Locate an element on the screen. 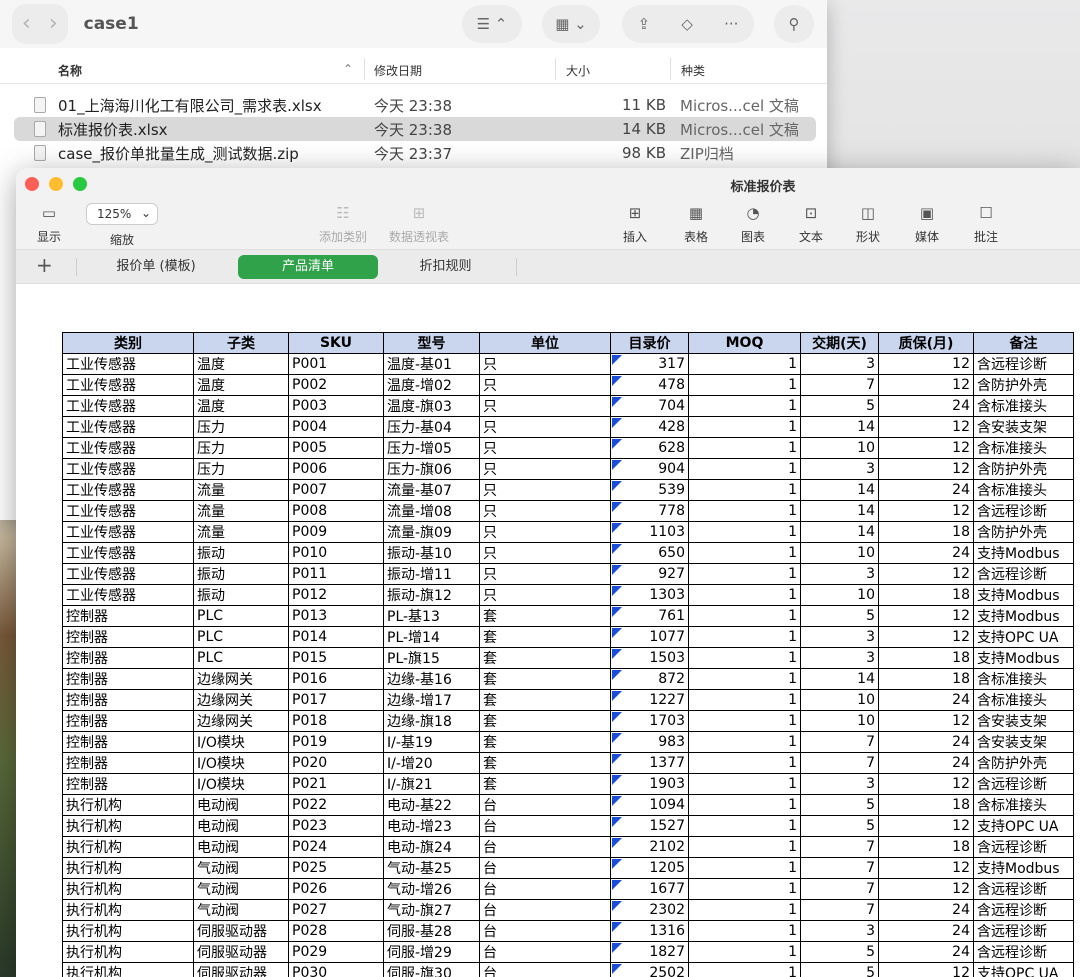  table-cell: 2302 is located at coordinates (650, 910).